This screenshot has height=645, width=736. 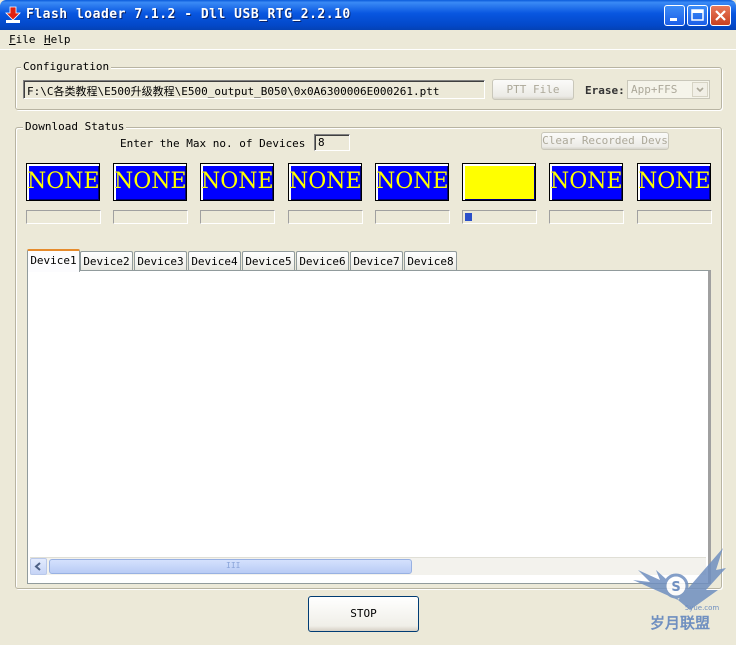 What do you see at coordinates (654, 89) in the screenshot?
I see `erase-select-value: App+FFS` at bounding box center [654, 89].